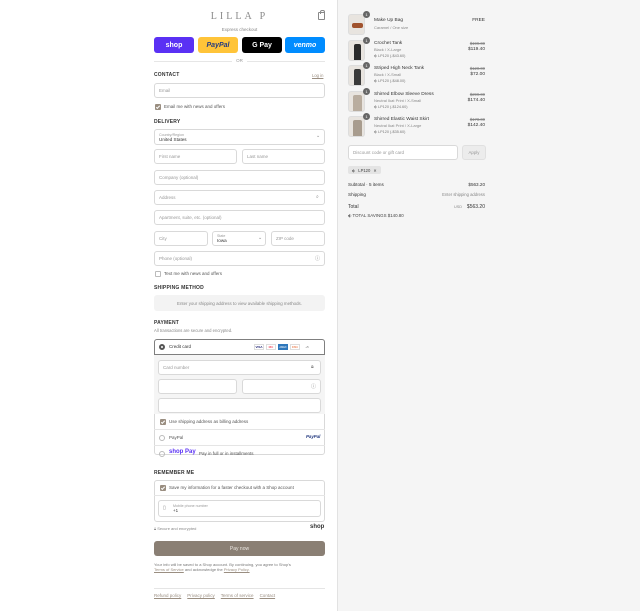 This screenshot has height=611, width=640. I want to click on mobile-phone-icon: ▯, so click(164, 508).